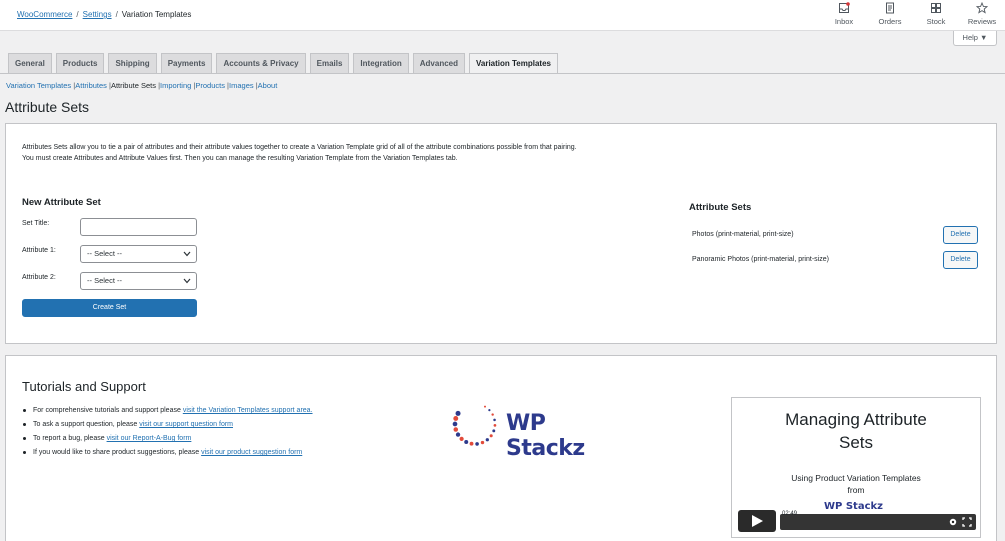 This screenshot has height=541, width=1005. I want to click on stock-icon, so click(936, 8).